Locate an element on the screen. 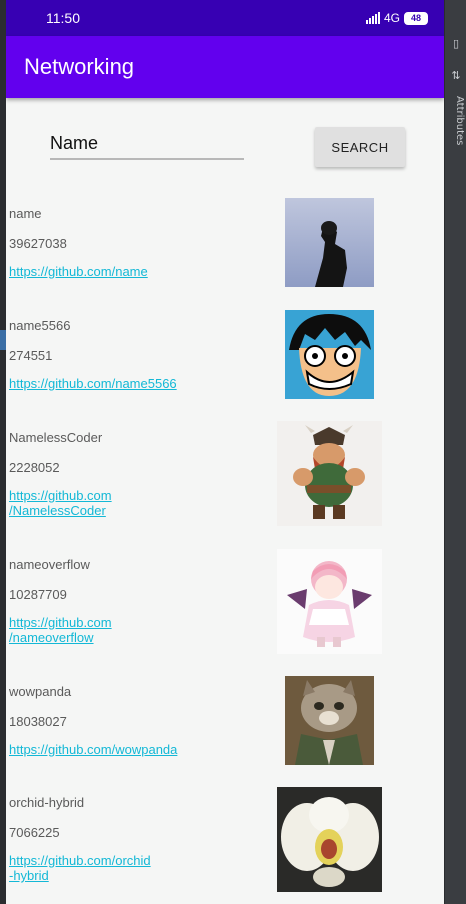  user-profile-link: https://github.com/name5566 is located at coordinates (93, 383).